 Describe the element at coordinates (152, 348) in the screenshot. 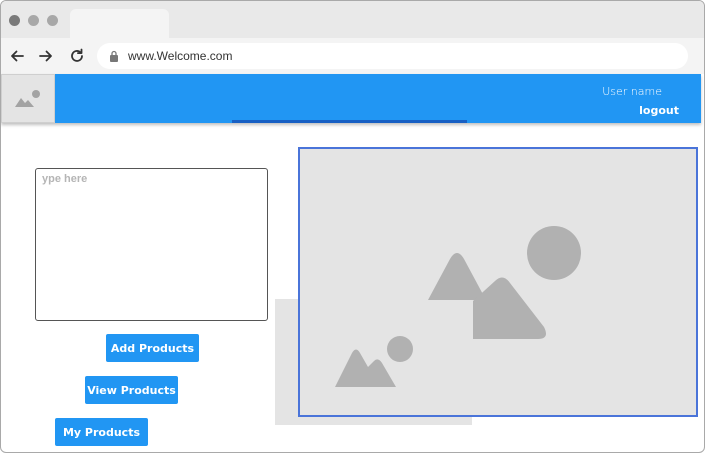

I see `add-products-button: Add Products` at that location.